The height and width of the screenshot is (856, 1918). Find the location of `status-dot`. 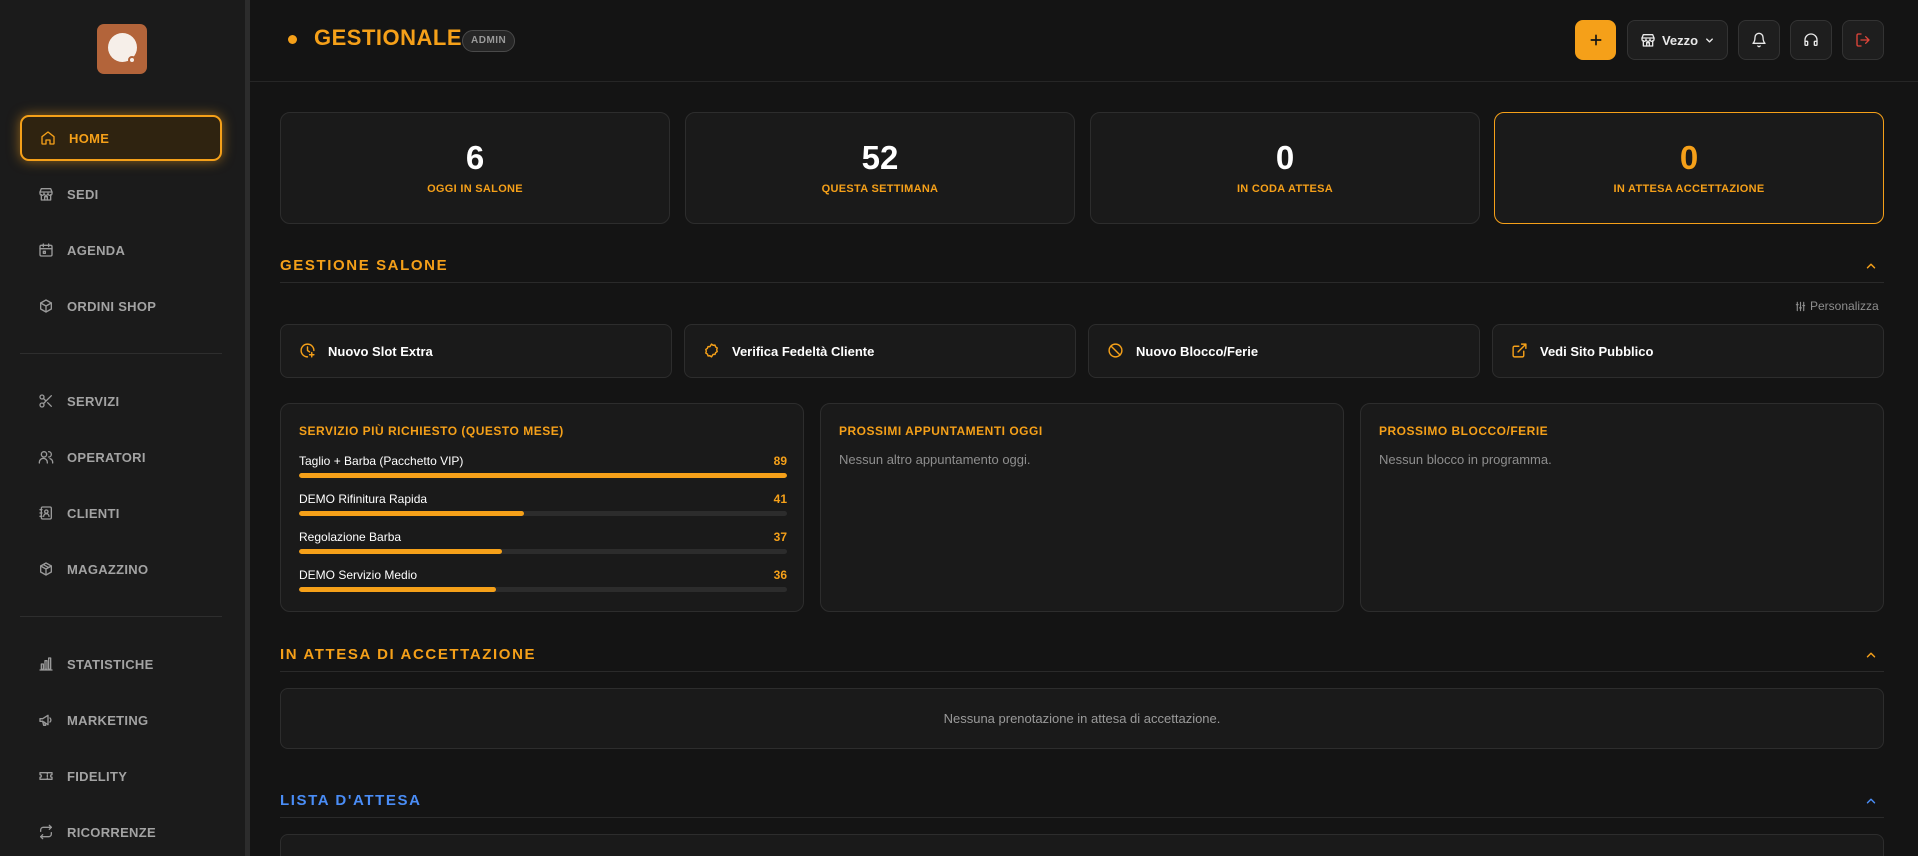

status-dot is located at coordinates (292, 39).